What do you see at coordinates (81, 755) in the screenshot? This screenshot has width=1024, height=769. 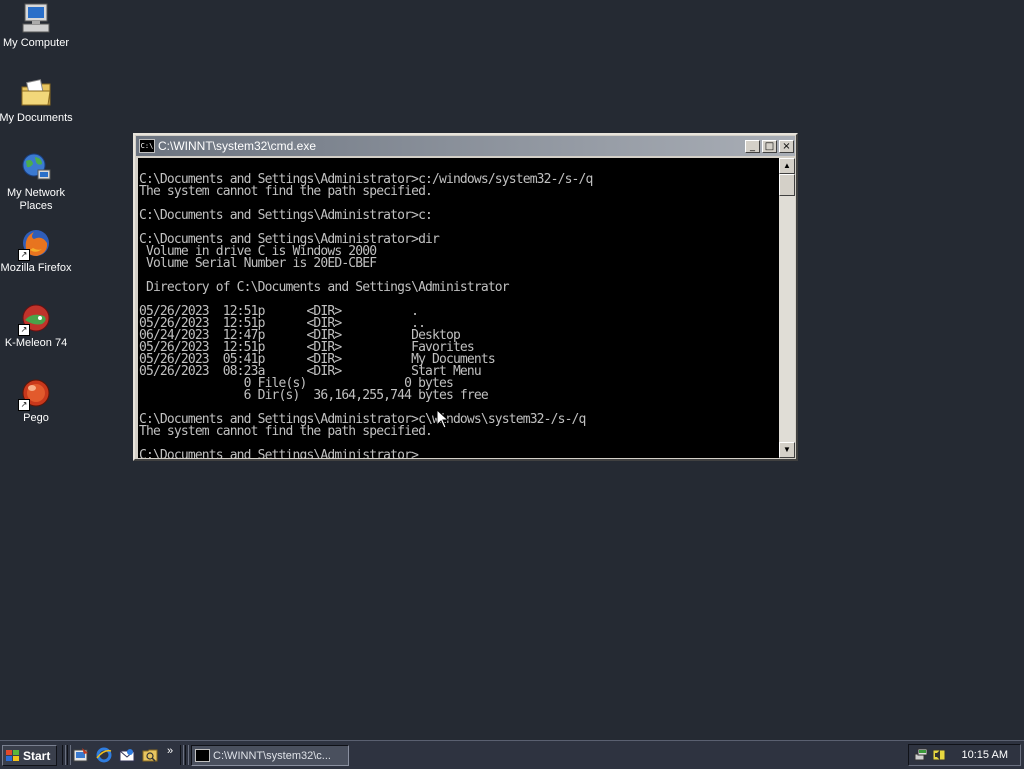 I see `show-desktop-icon` at bounding box center [81, 755].